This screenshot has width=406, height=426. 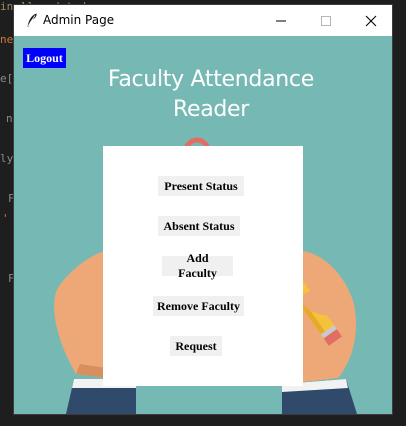 What do you see at coordinates (44, 58) in the screenshot?
I see `logout-button: Logout` at bounding box center [44, 58].